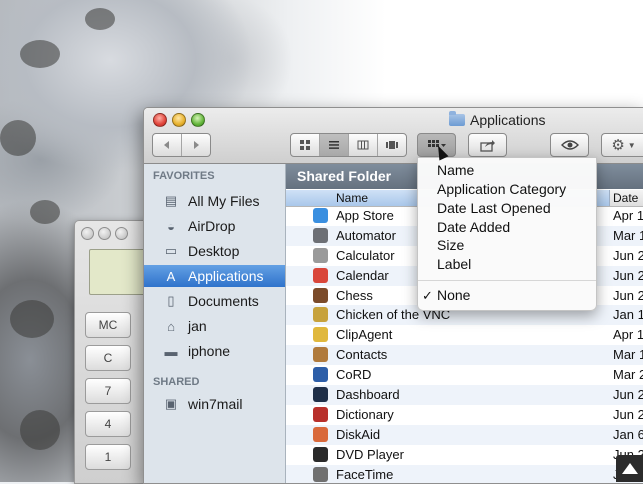 The height and width of the screenshot is (484, 643). What do you see at coordinates (427, 295) in the screenshot?
I see `checkmark-icon: ✓` at bounding box center [427, 295].